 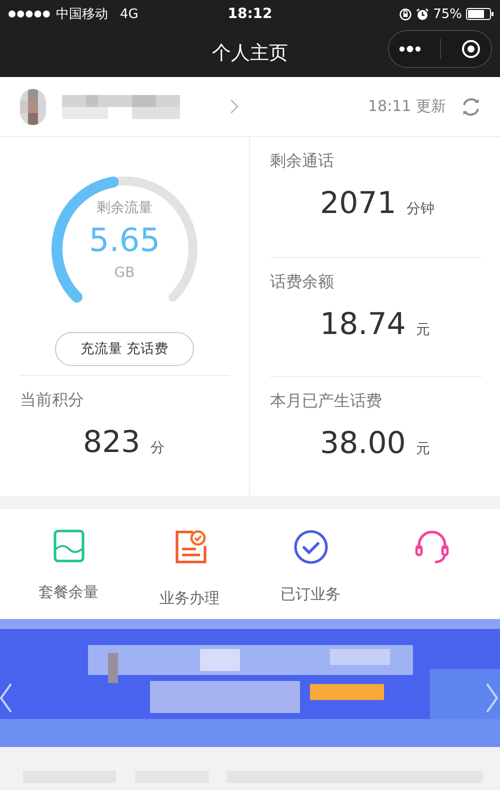 I want to click on stat-value: 2071, so click(x=358, y=203).